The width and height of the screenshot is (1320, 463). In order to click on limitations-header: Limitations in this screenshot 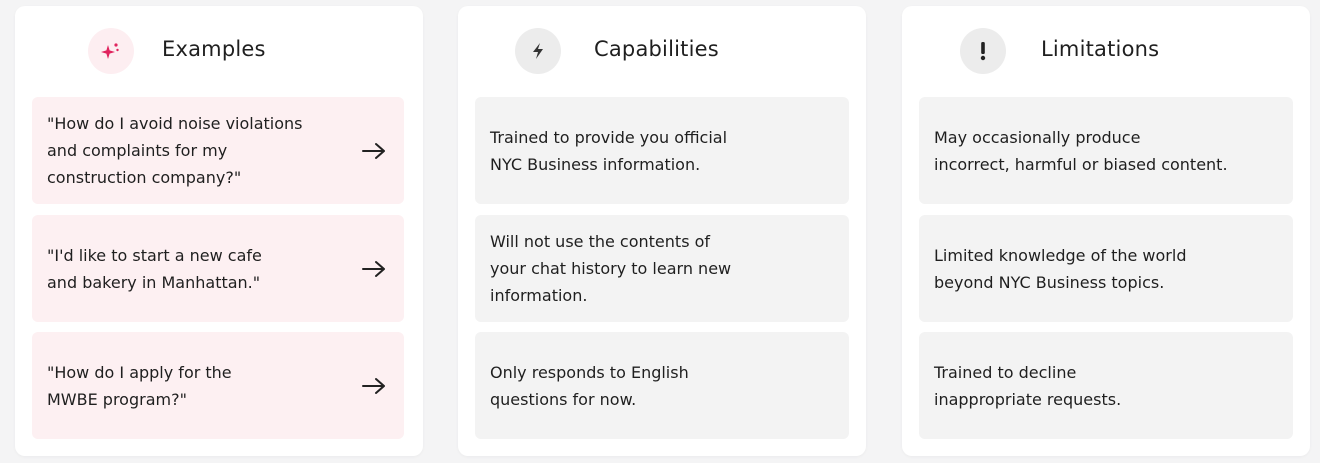, I will do `click(1106, 51)`.